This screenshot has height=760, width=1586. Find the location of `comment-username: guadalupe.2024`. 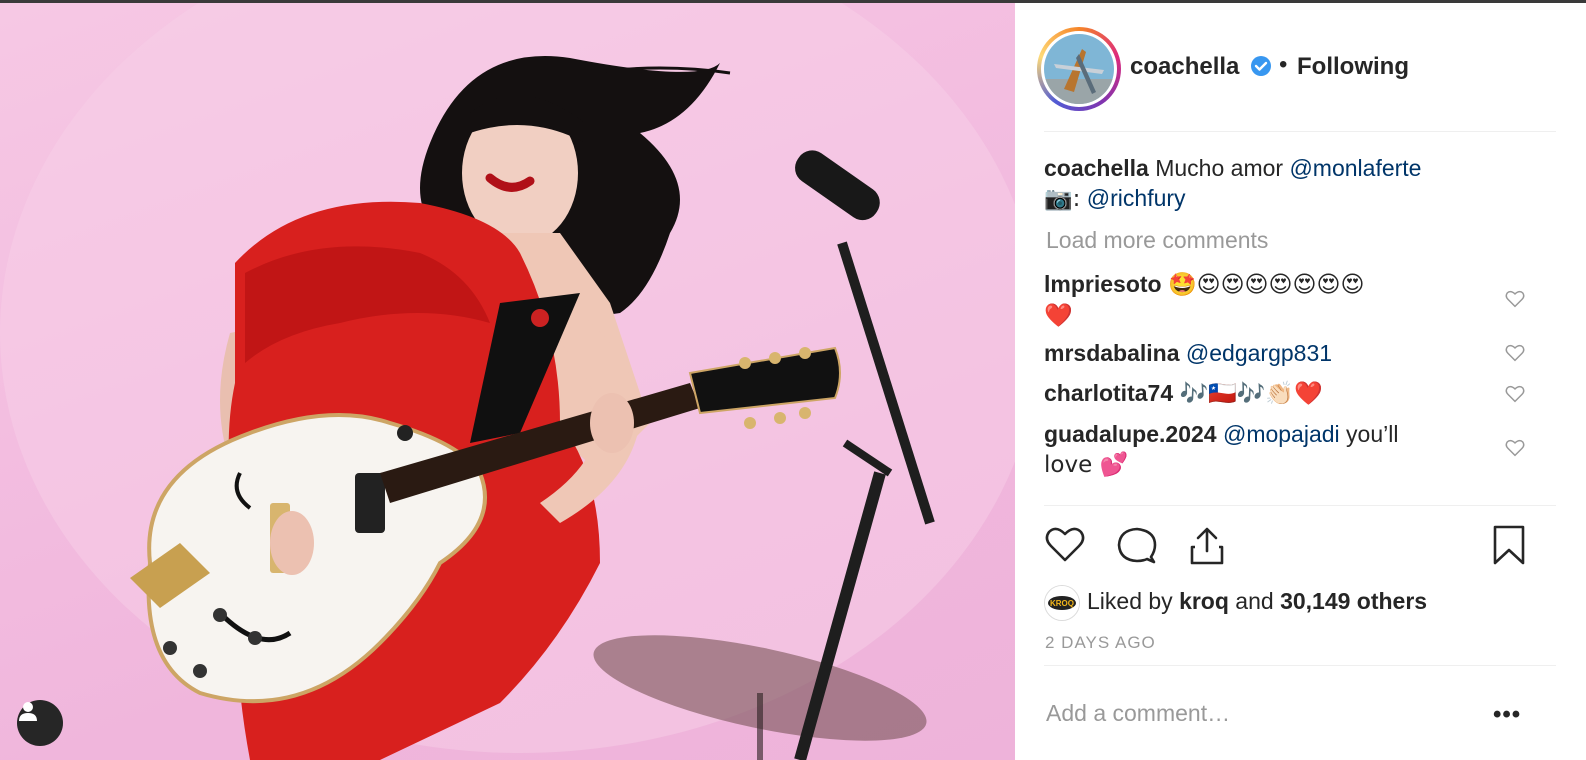

comment-username: guadalupe.2024 is located at coordinates (1130, 434).